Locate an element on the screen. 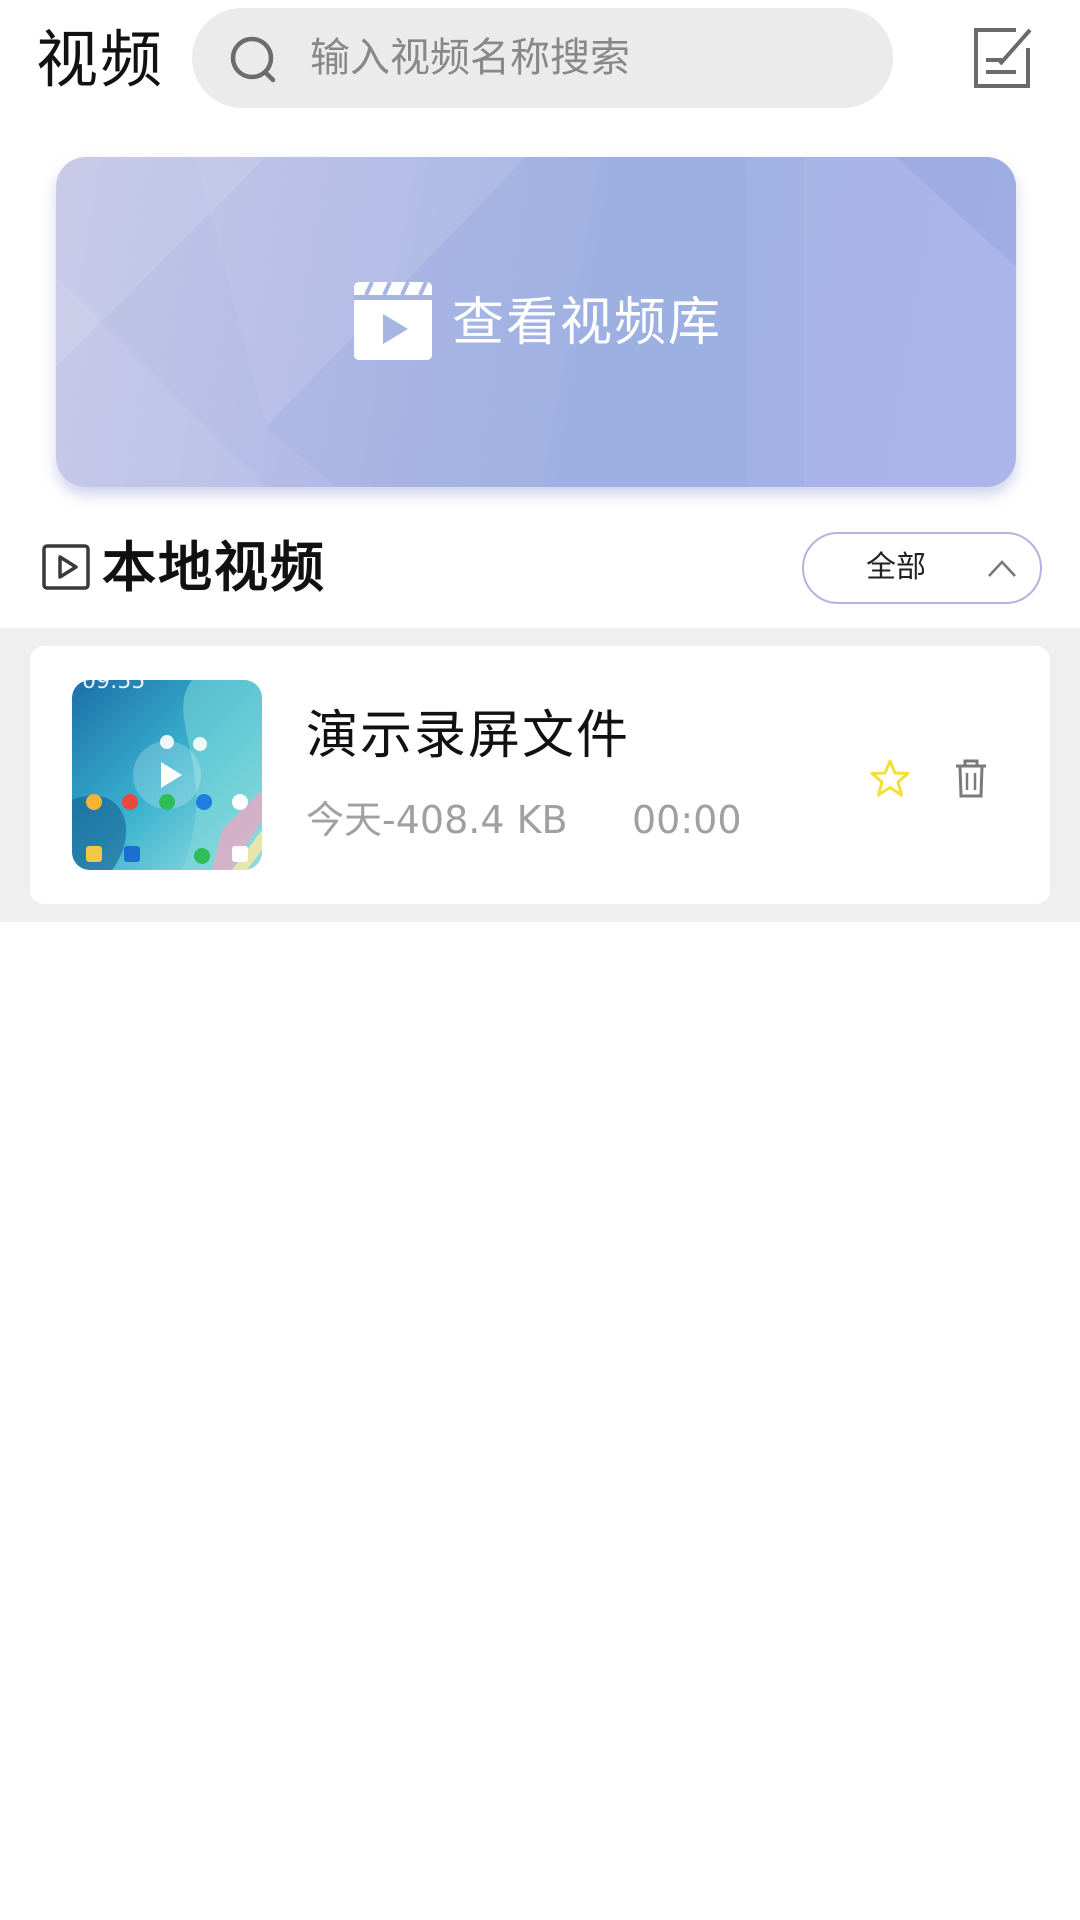 This screenshot has width=1080, height=1920. thumbnail-time: 09:55 is located at coordinates (113, 687).